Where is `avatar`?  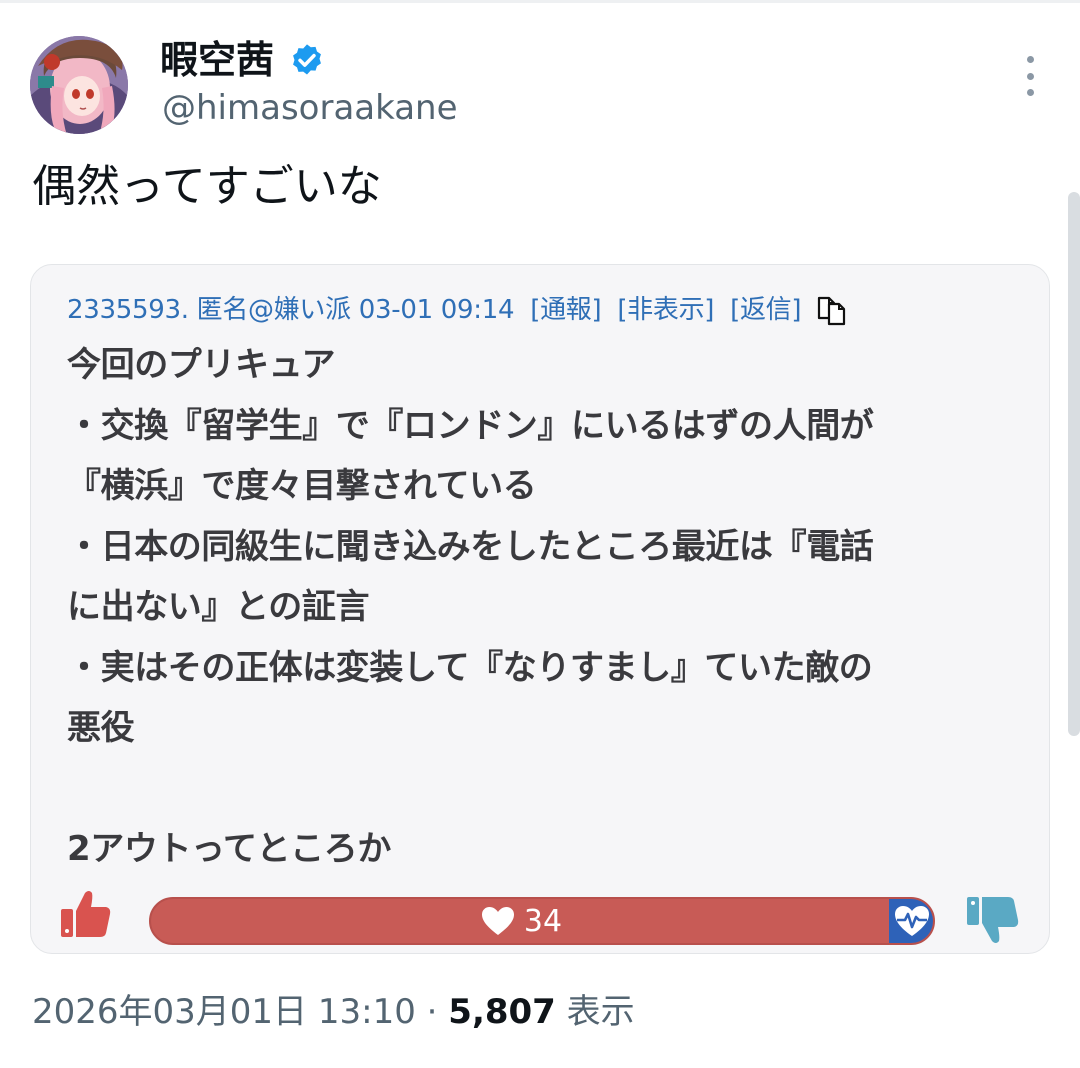
avatar is located at coordinates (79, 85).